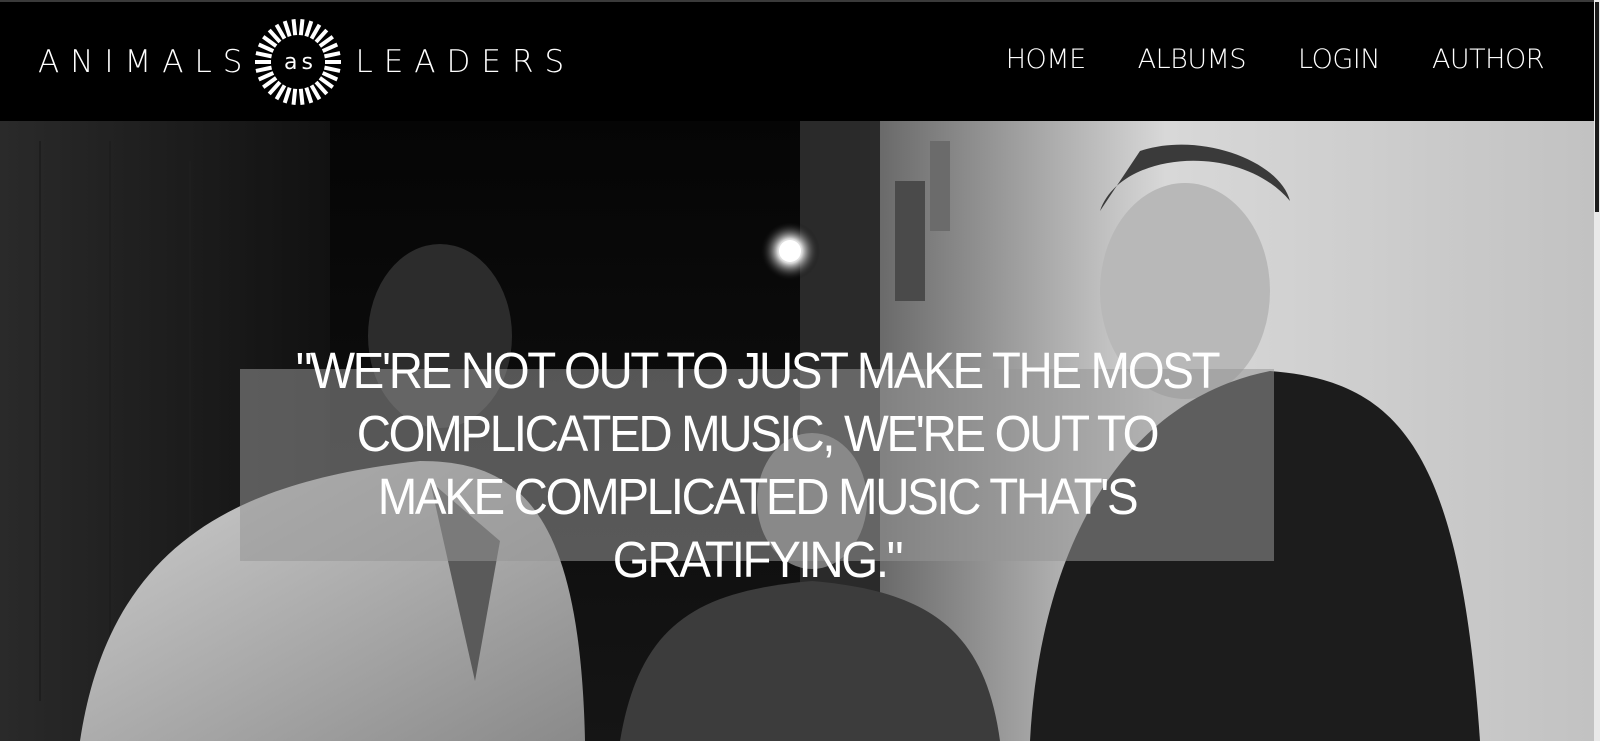 The image size is (1600, 741). Describe the element at coordinates (1488, 59) in the screenshot. I see `nav-author: AUTHOR` at that location.